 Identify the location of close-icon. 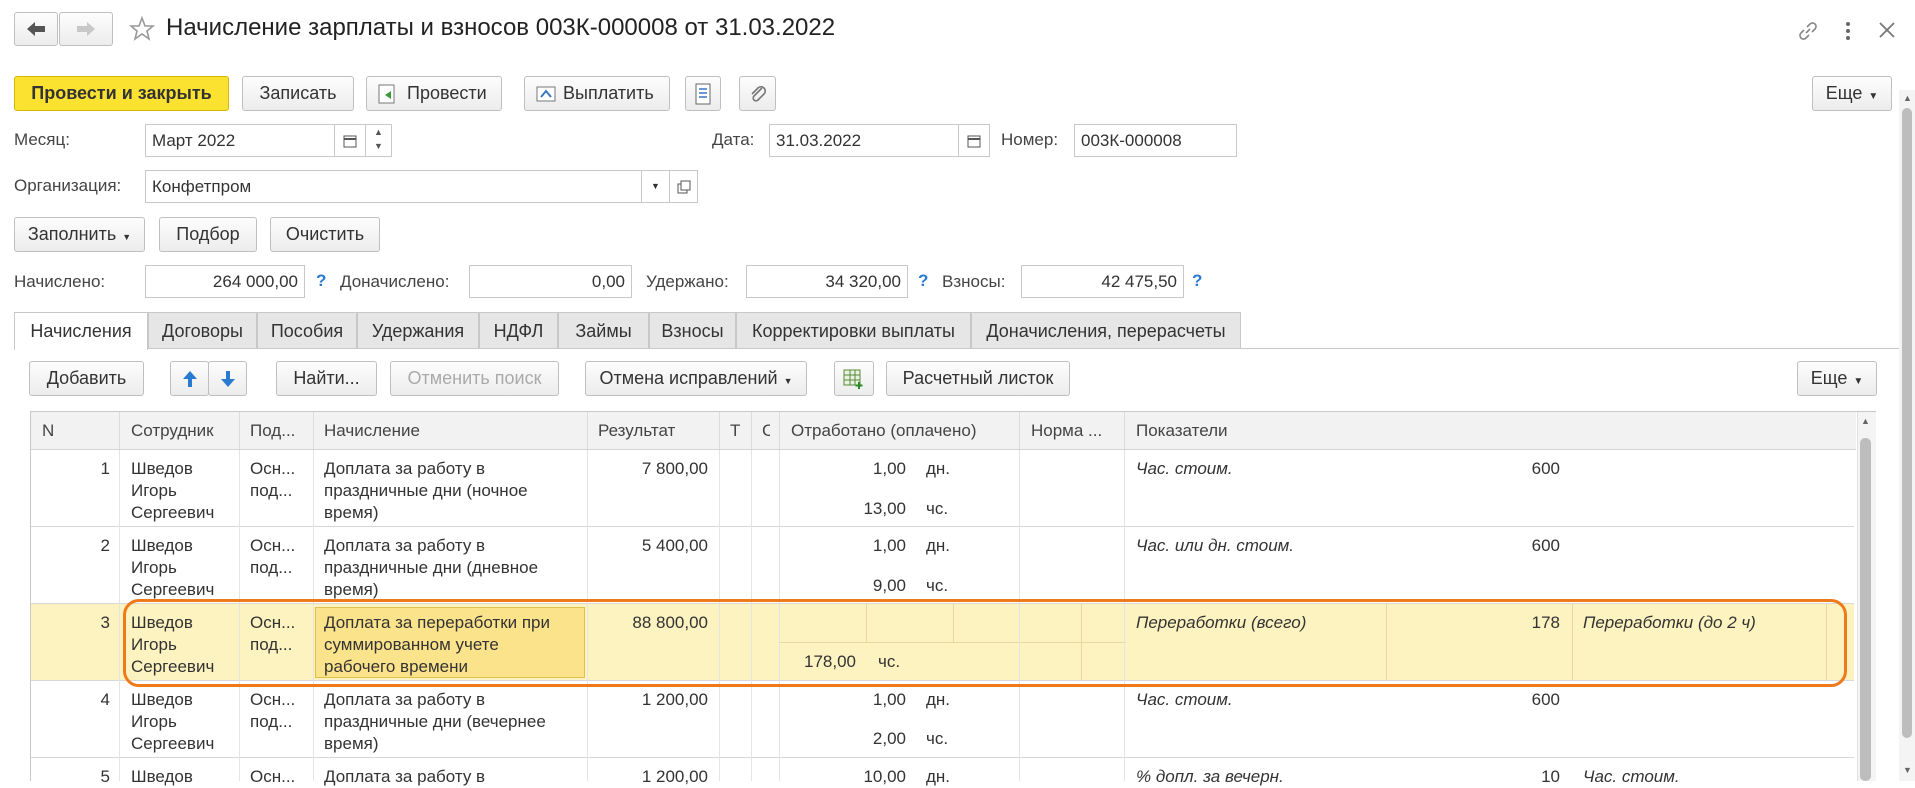
(1887, 30).